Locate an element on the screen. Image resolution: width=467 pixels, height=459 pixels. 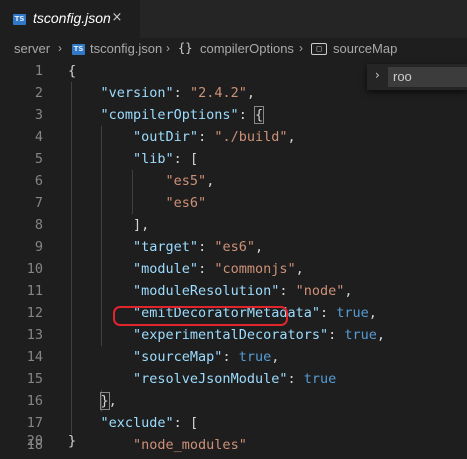
code-line: 8 ], is located at coordinates (233, 225).